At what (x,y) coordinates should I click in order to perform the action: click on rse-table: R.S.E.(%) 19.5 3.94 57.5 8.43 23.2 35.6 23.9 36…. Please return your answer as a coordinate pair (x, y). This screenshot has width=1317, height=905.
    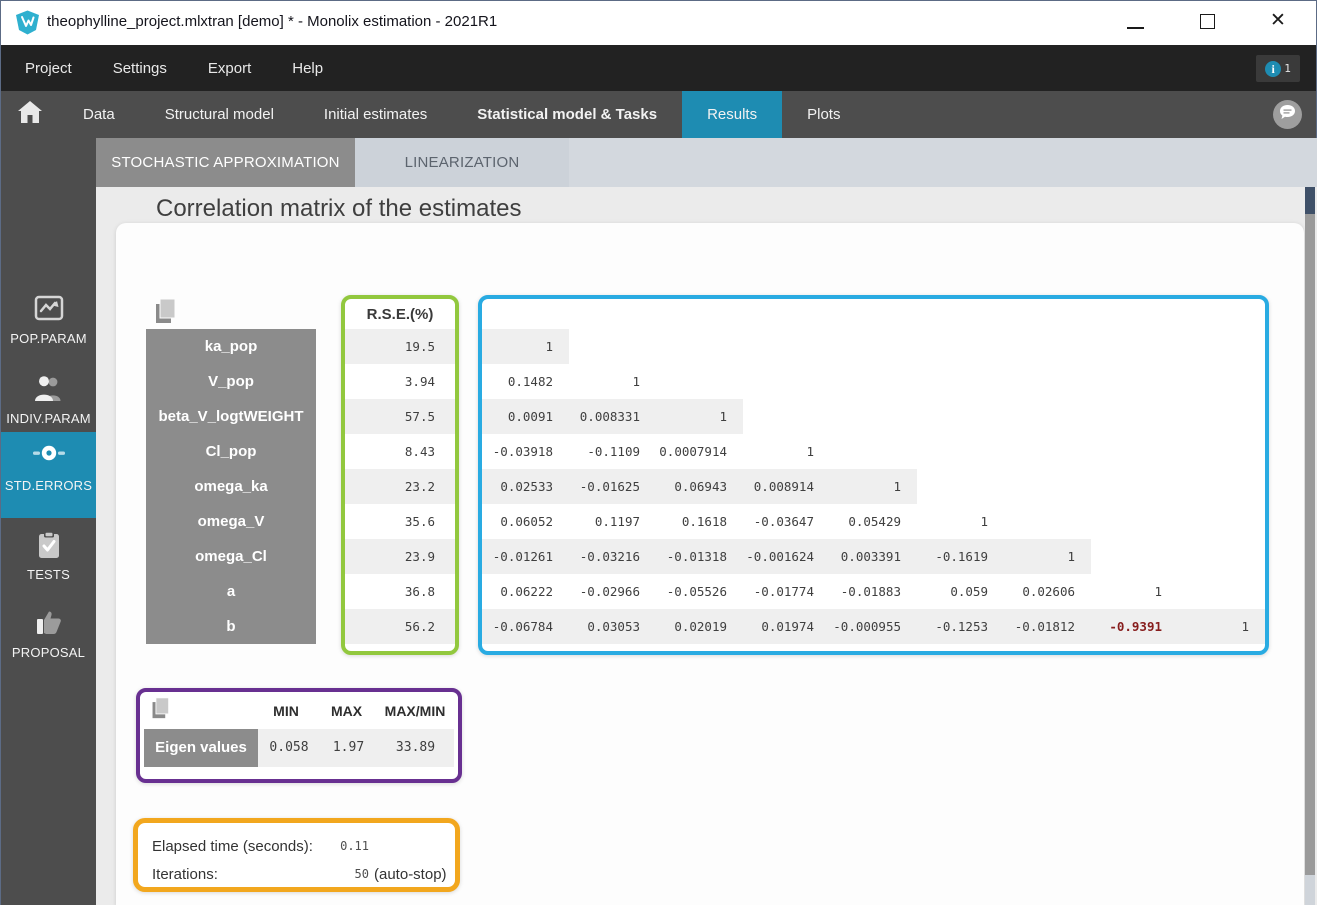
    Looking at the image, I should click on (400, 475).